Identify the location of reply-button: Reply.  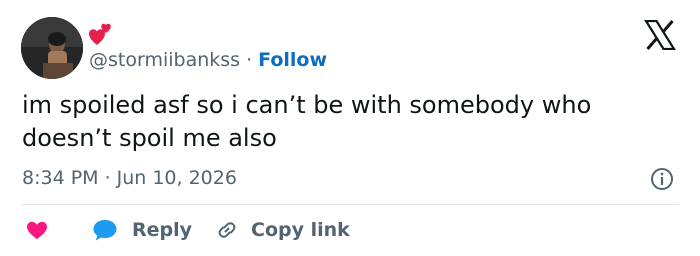
(142, 230).